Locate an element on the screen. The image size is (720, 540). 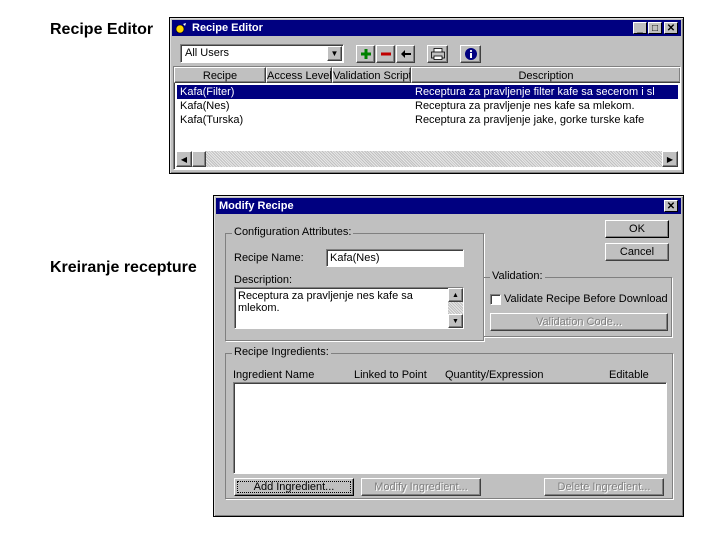
info-icon is located at coordinates (471, 55).